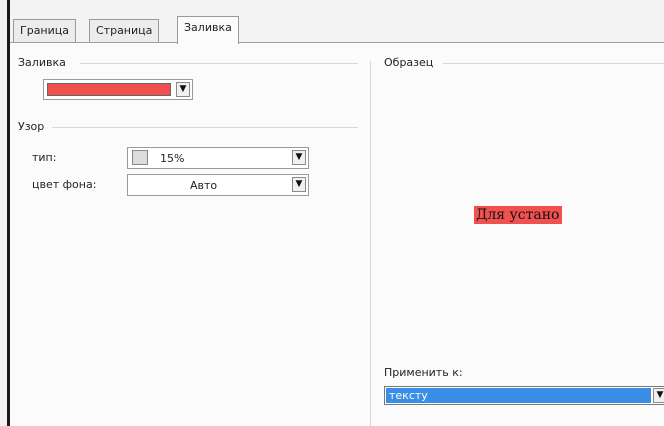  What do you see at coordinates (140, 157) in the screenshot?
I see `pattern-swatch` at bounding box center [140, 157].